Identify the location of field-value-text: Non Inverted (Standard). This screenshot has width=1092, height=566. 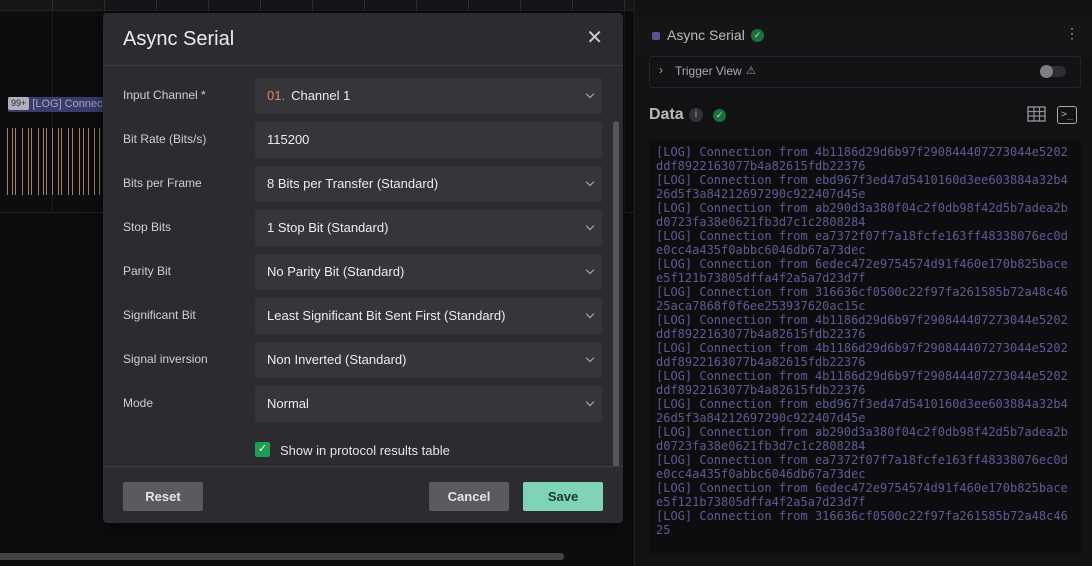
(337, 359).